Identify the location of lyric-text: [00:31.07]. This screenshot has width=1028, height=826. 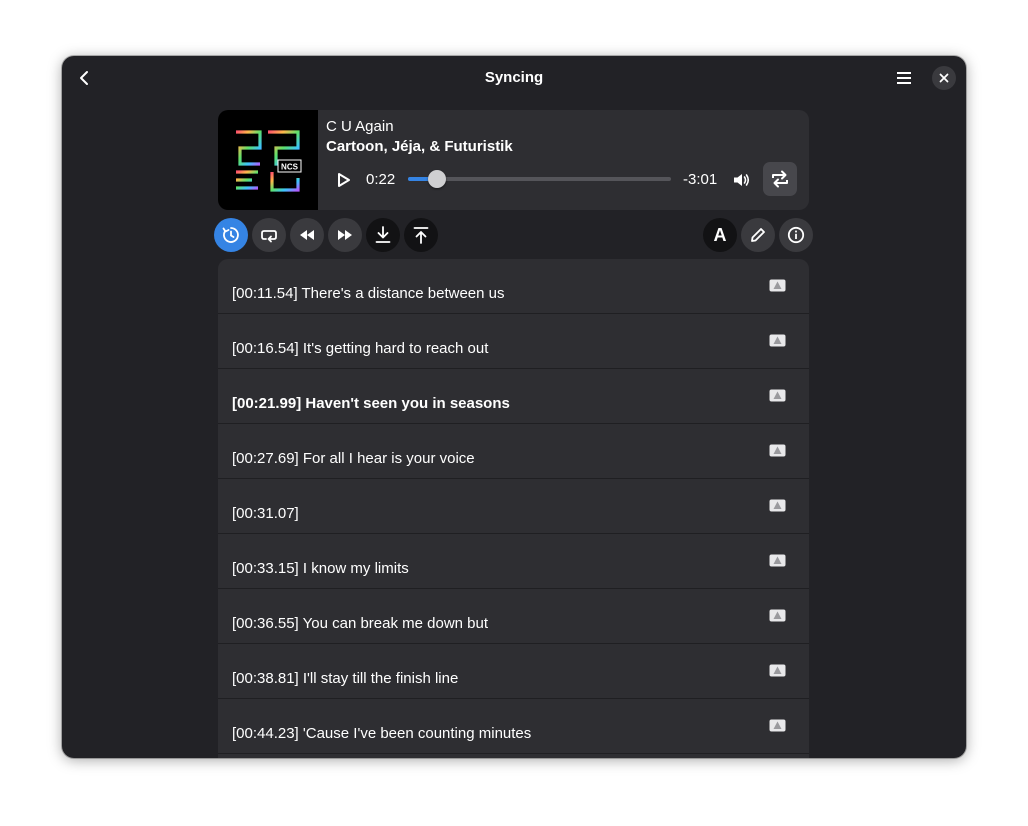
(265, 513).